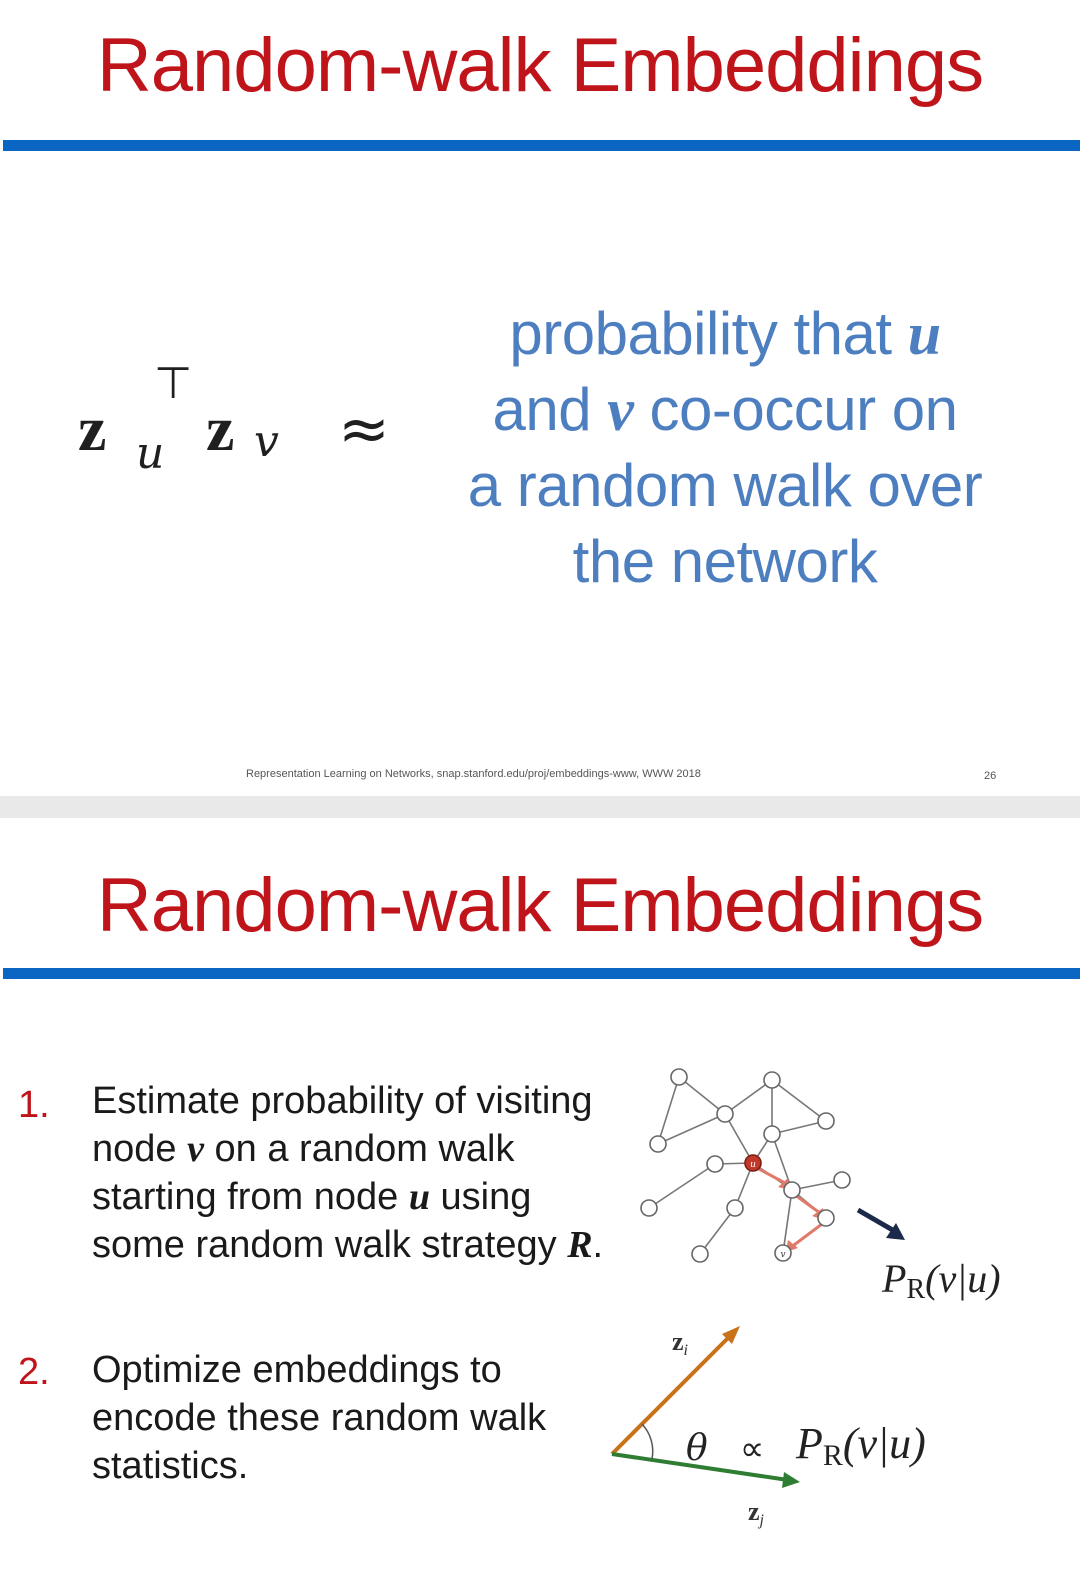  I want to click on theta-symbol: θ, so click(697, 1448).